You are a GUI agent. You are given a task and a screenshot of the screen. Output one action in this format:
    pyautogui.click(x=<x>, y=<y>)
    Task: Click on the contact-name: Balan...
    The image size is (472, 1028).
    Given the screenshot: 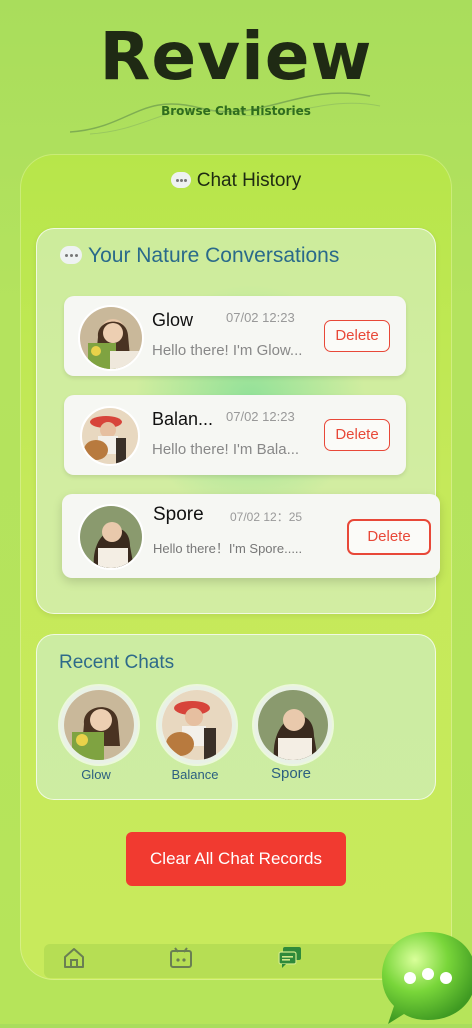 What is the action you would take?
    pyautogui.click(x=183, y=419)
    